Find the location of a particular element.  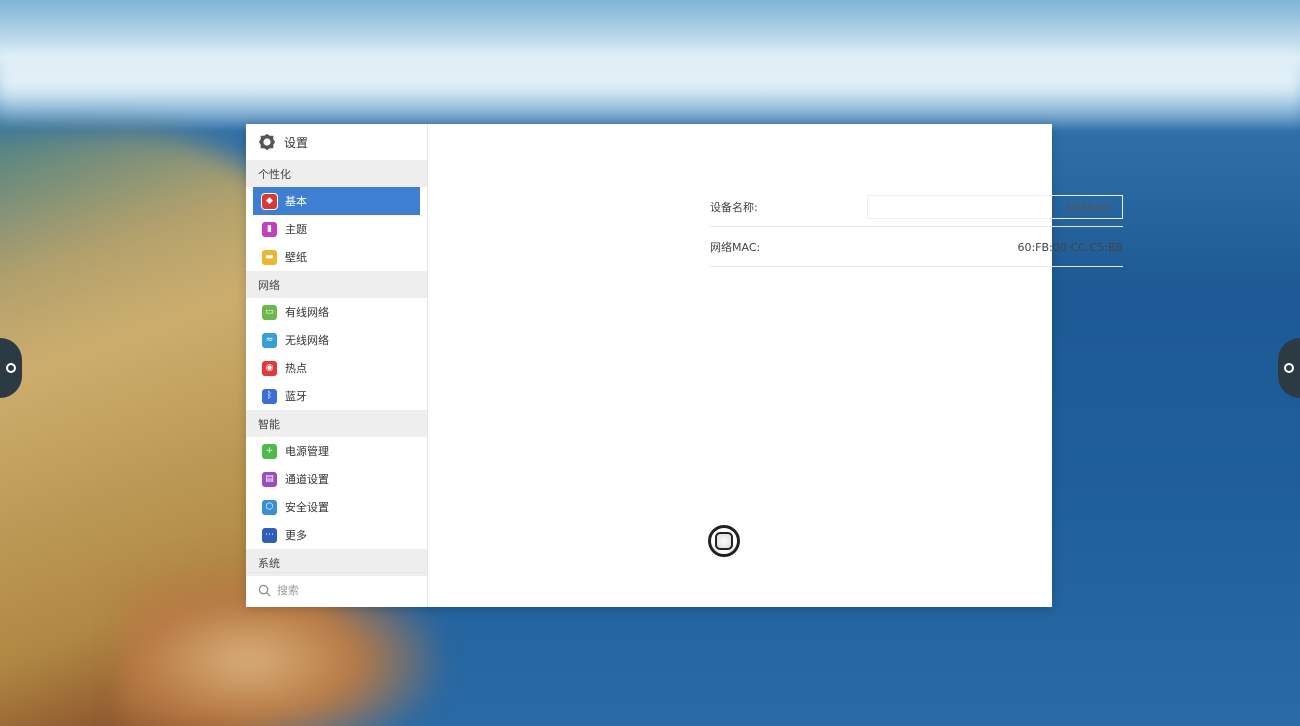

sidebar-section-header: 网络 is located at coordinates (336, 284).